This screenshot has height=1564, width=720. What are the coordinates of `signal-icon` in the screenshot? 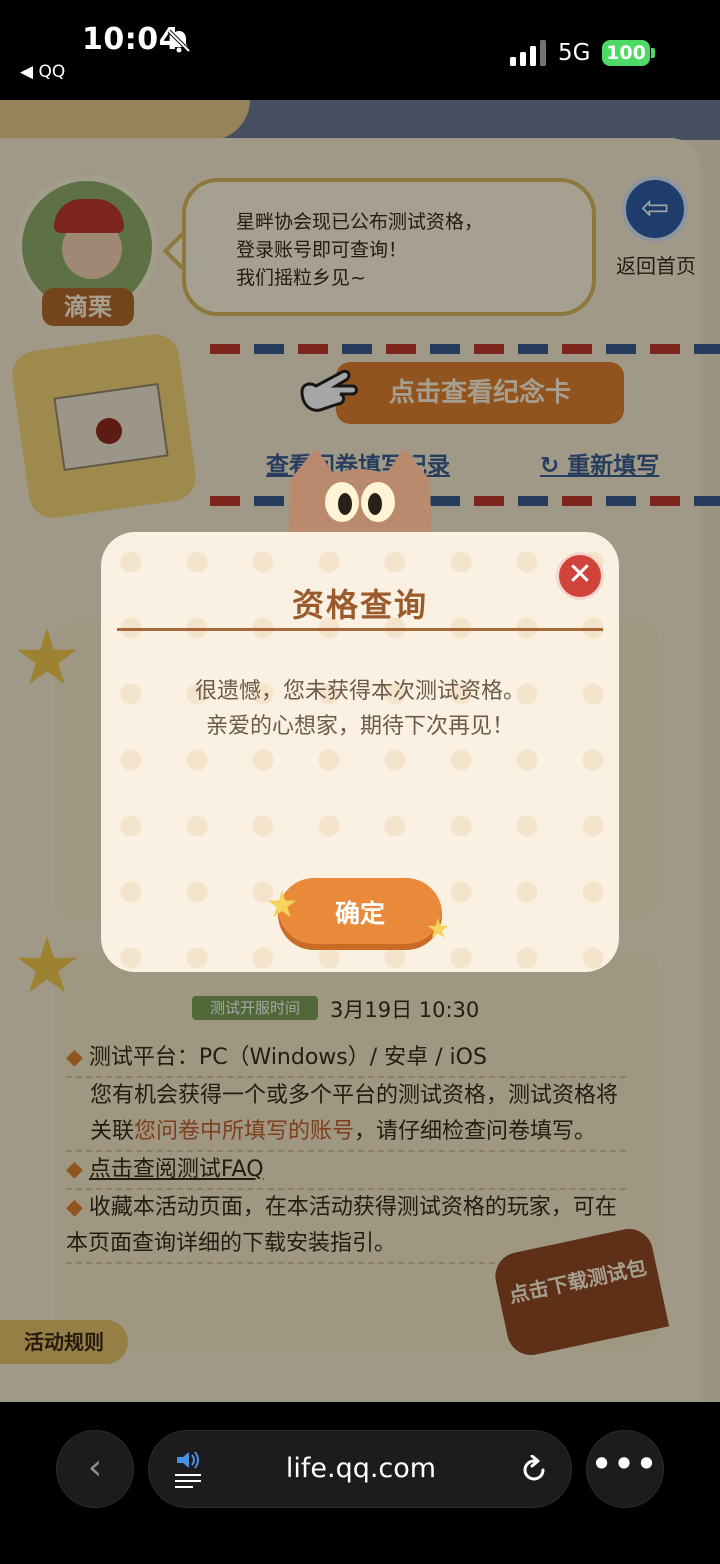 It's located at (528, 53).